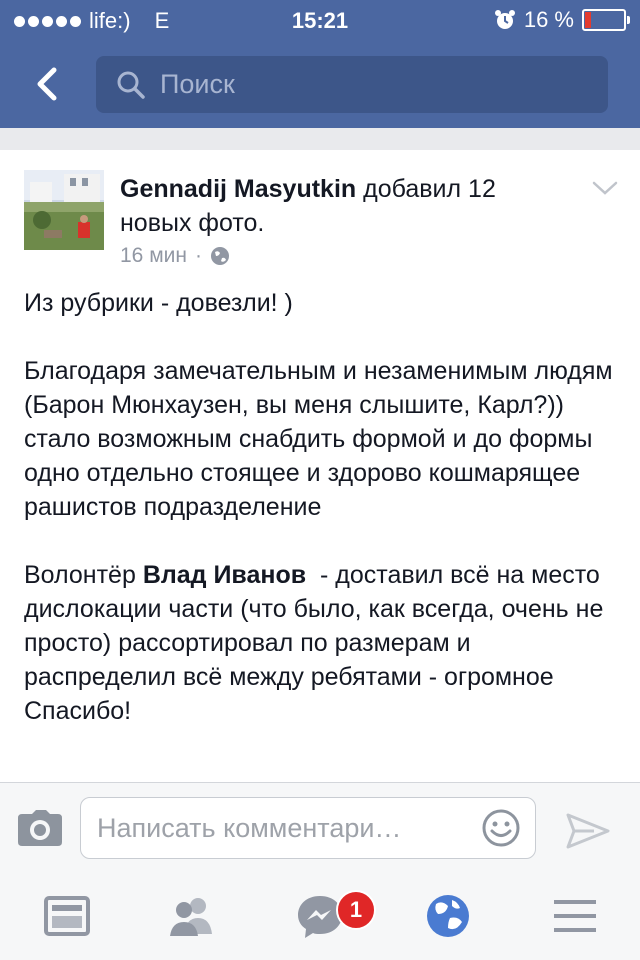  What do you see at coordinates (605, 188) in the screenshot?
I see `chevron-down-icon` at bounding box center [605, 188].